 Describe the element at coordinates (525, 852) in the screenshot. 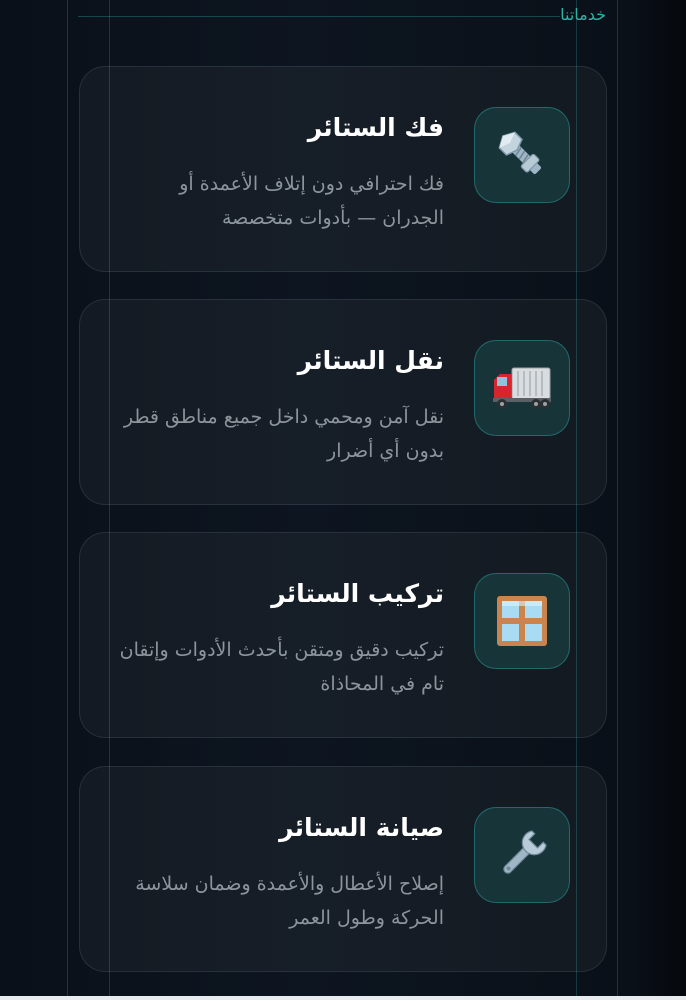

I see `wrench-icon` at that location.